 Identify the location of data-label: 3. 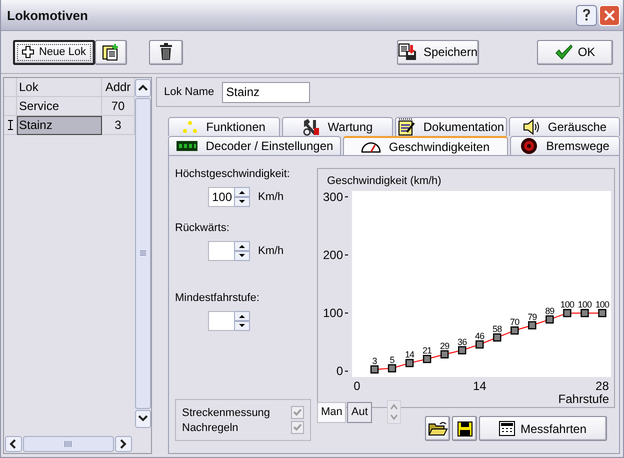
(374, 361).